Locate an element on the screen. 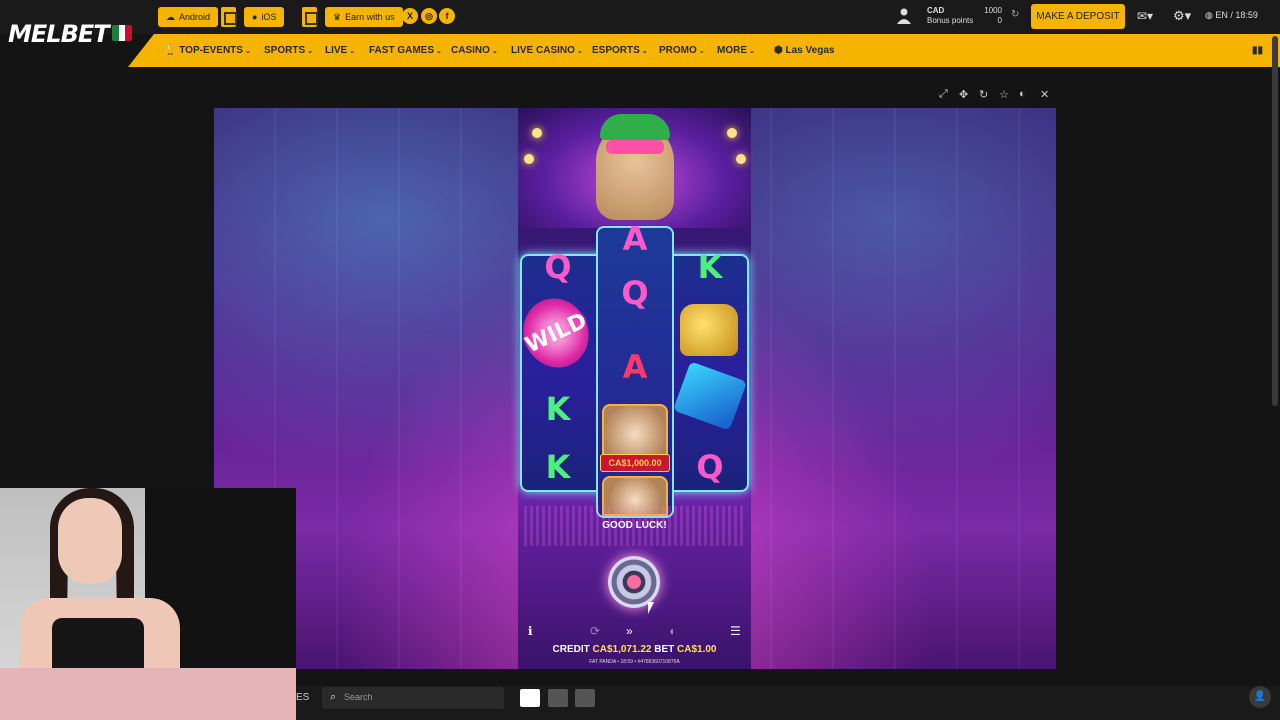  autoplay-icon: ⟳ is located at coordinates (595, 631).